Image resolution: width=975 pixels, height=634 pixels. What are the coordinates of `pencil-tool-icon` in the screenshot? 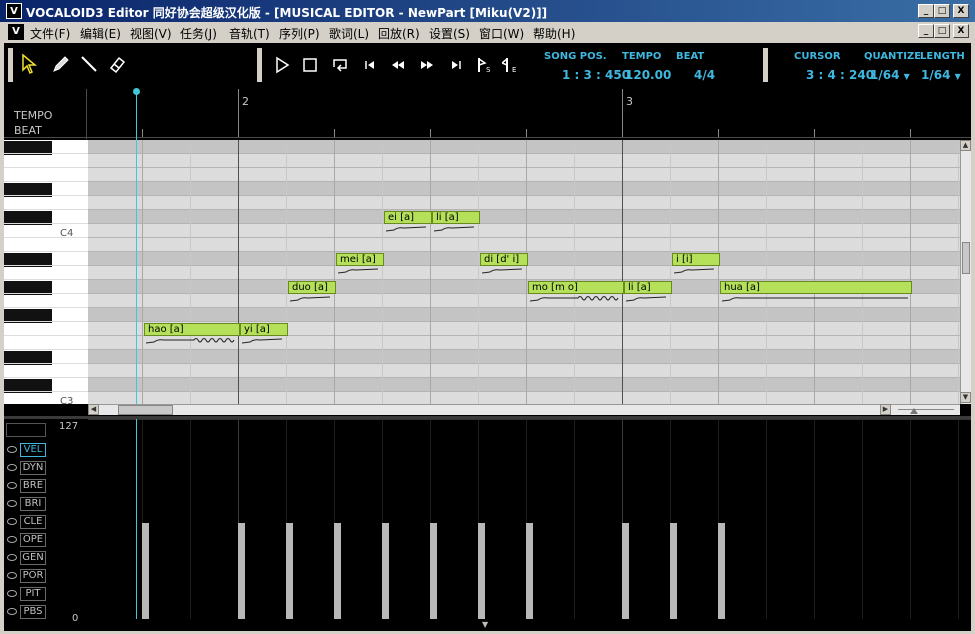 It's located at (61, 64).